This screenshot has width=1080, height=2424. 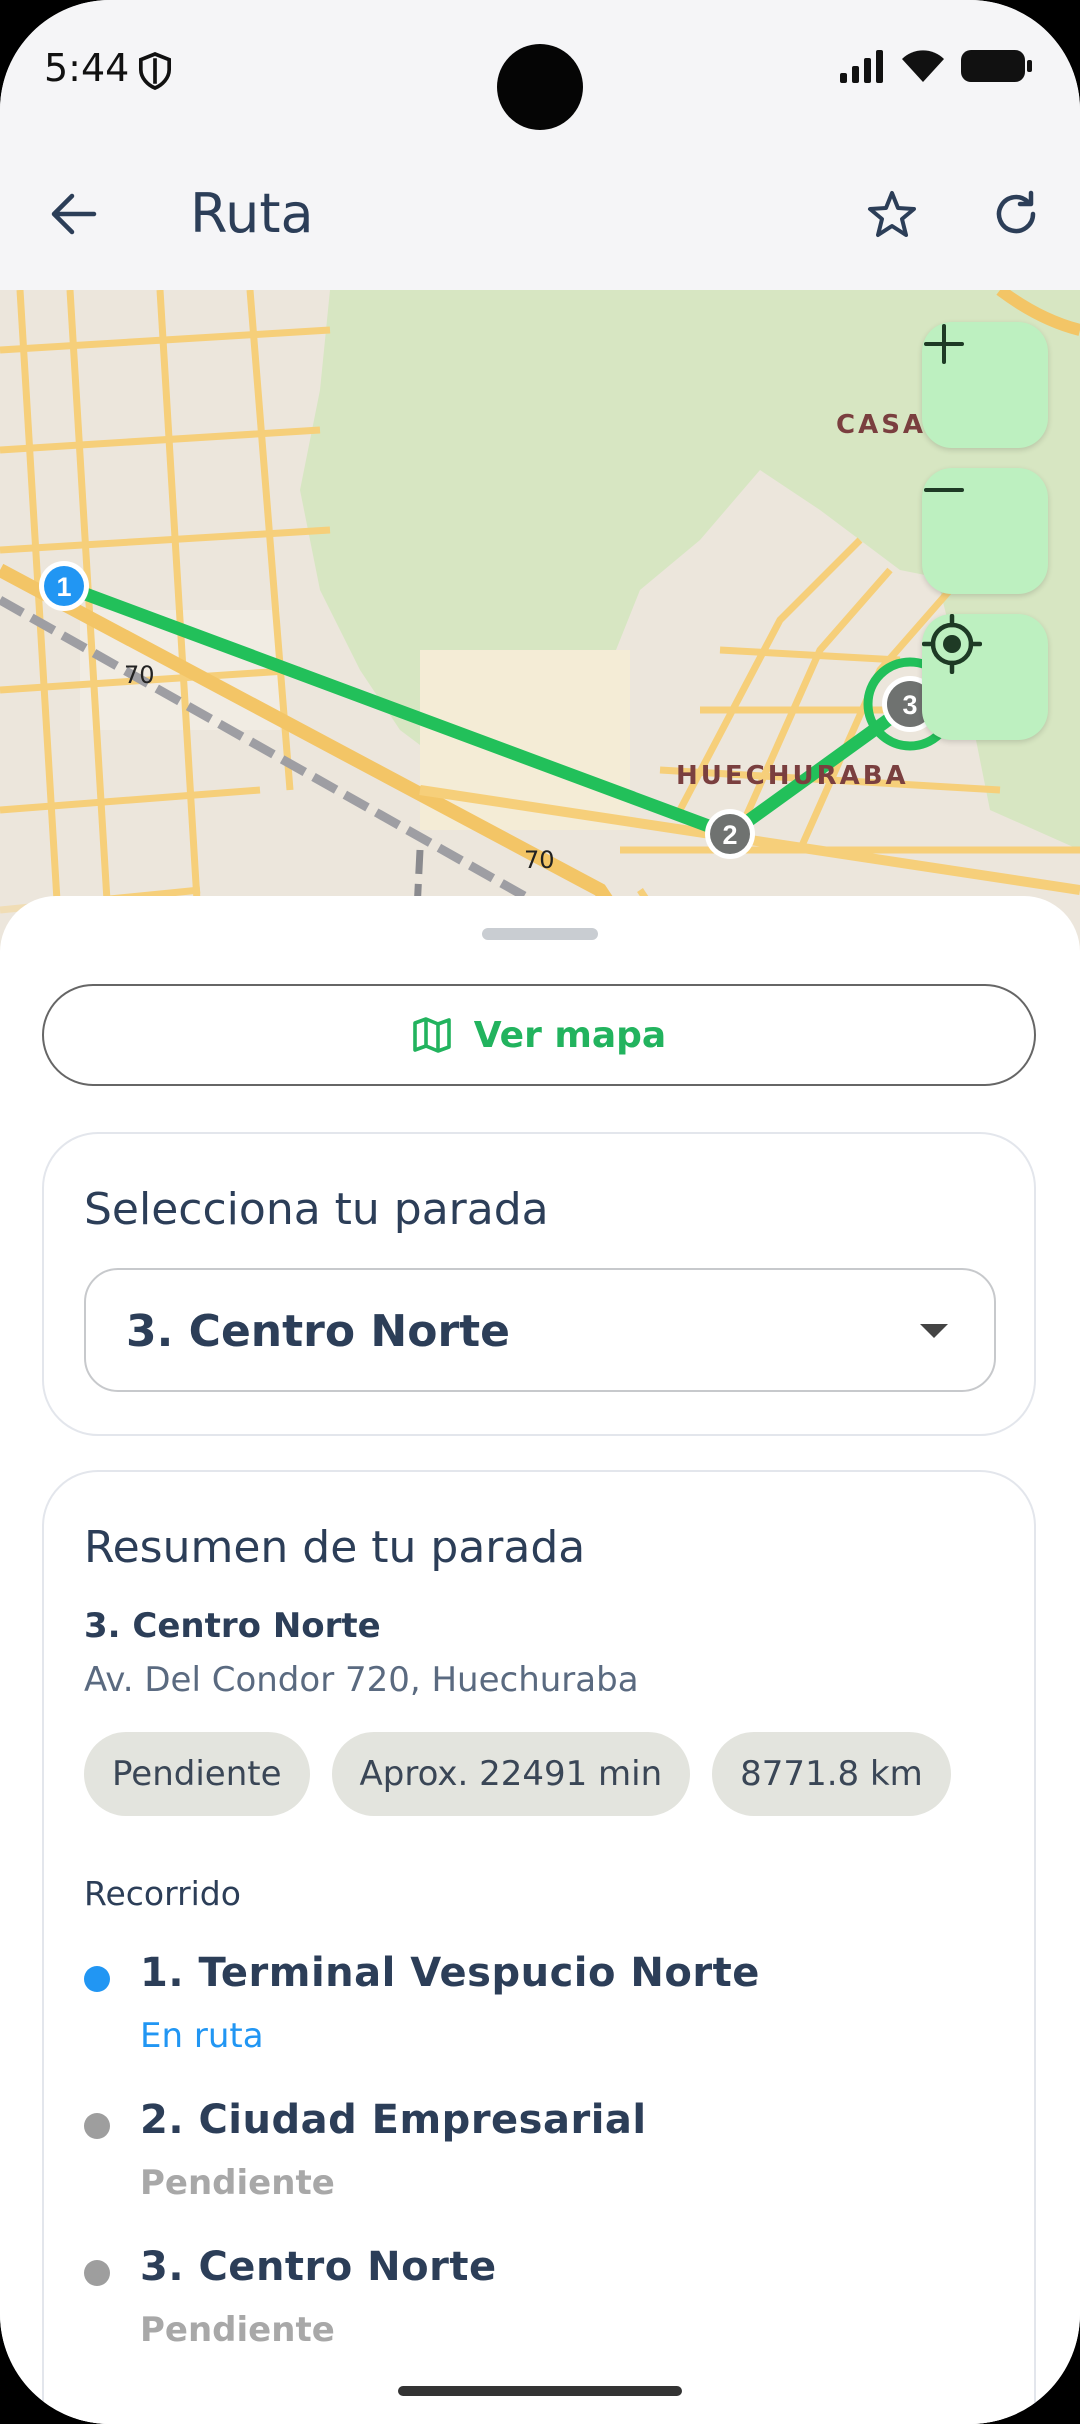 I want to click on route-marker-3-label: 3, so click(x=909, y=705).